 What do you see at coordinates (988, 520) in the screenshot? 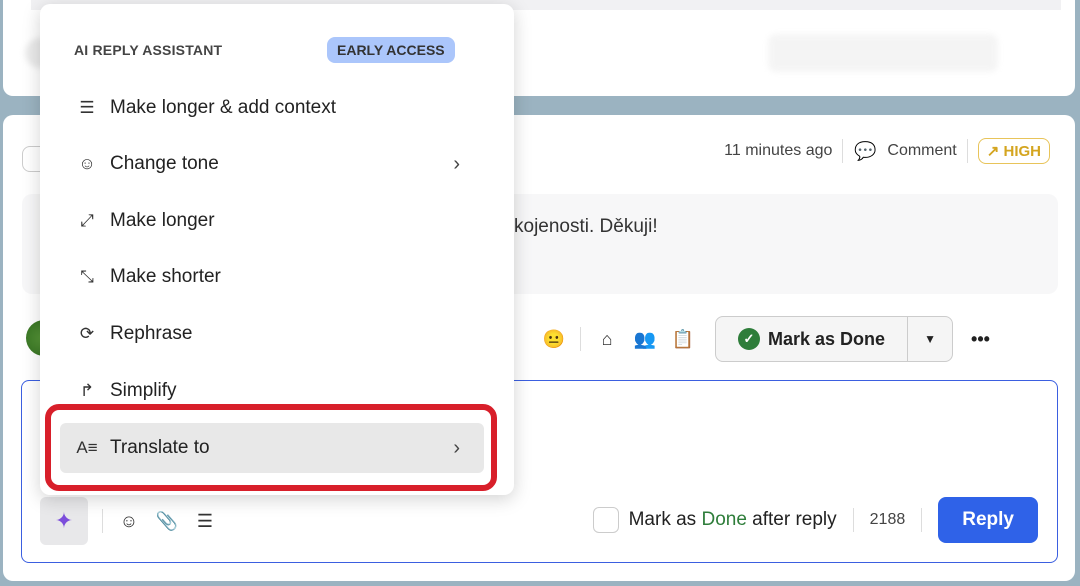
I see `reply-button: Reply` at bounding box center [988, 520].